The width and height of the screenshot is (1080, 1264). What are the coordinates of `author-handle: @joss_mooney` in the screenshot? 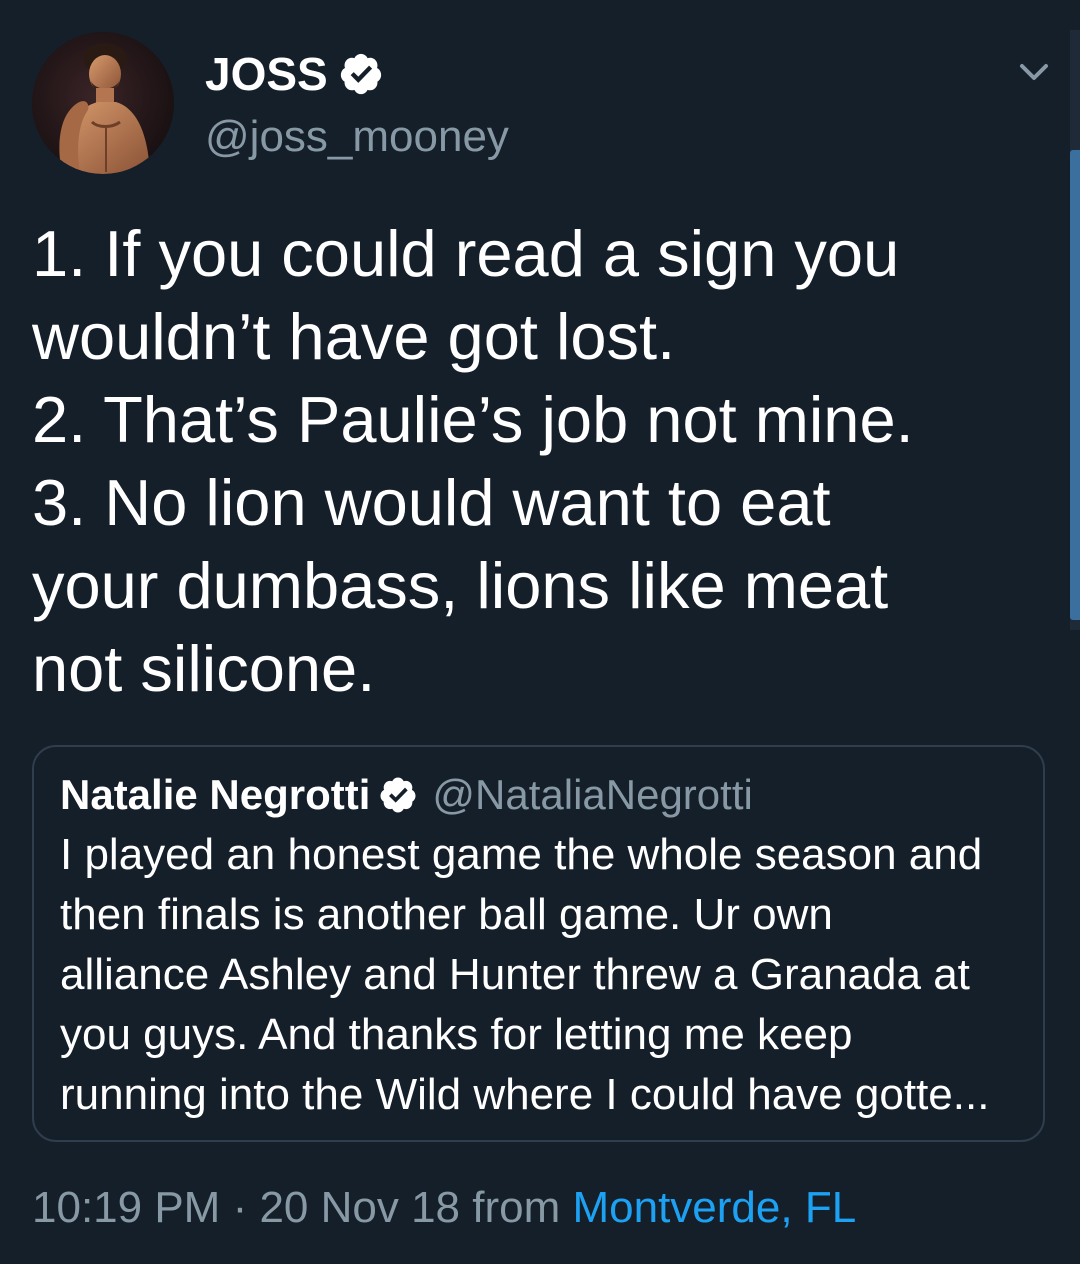 It's located at (357, 137).